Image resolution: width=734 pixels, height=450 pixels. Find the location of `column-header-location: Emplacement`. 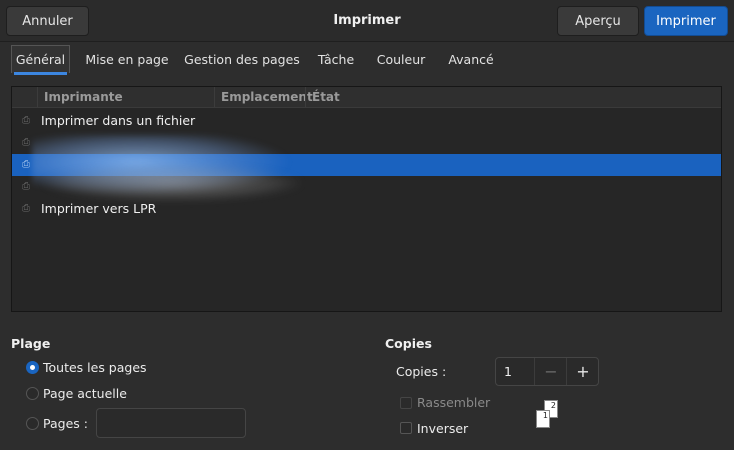

column-header-location: Emplacement is located at coordinates (263, 97).